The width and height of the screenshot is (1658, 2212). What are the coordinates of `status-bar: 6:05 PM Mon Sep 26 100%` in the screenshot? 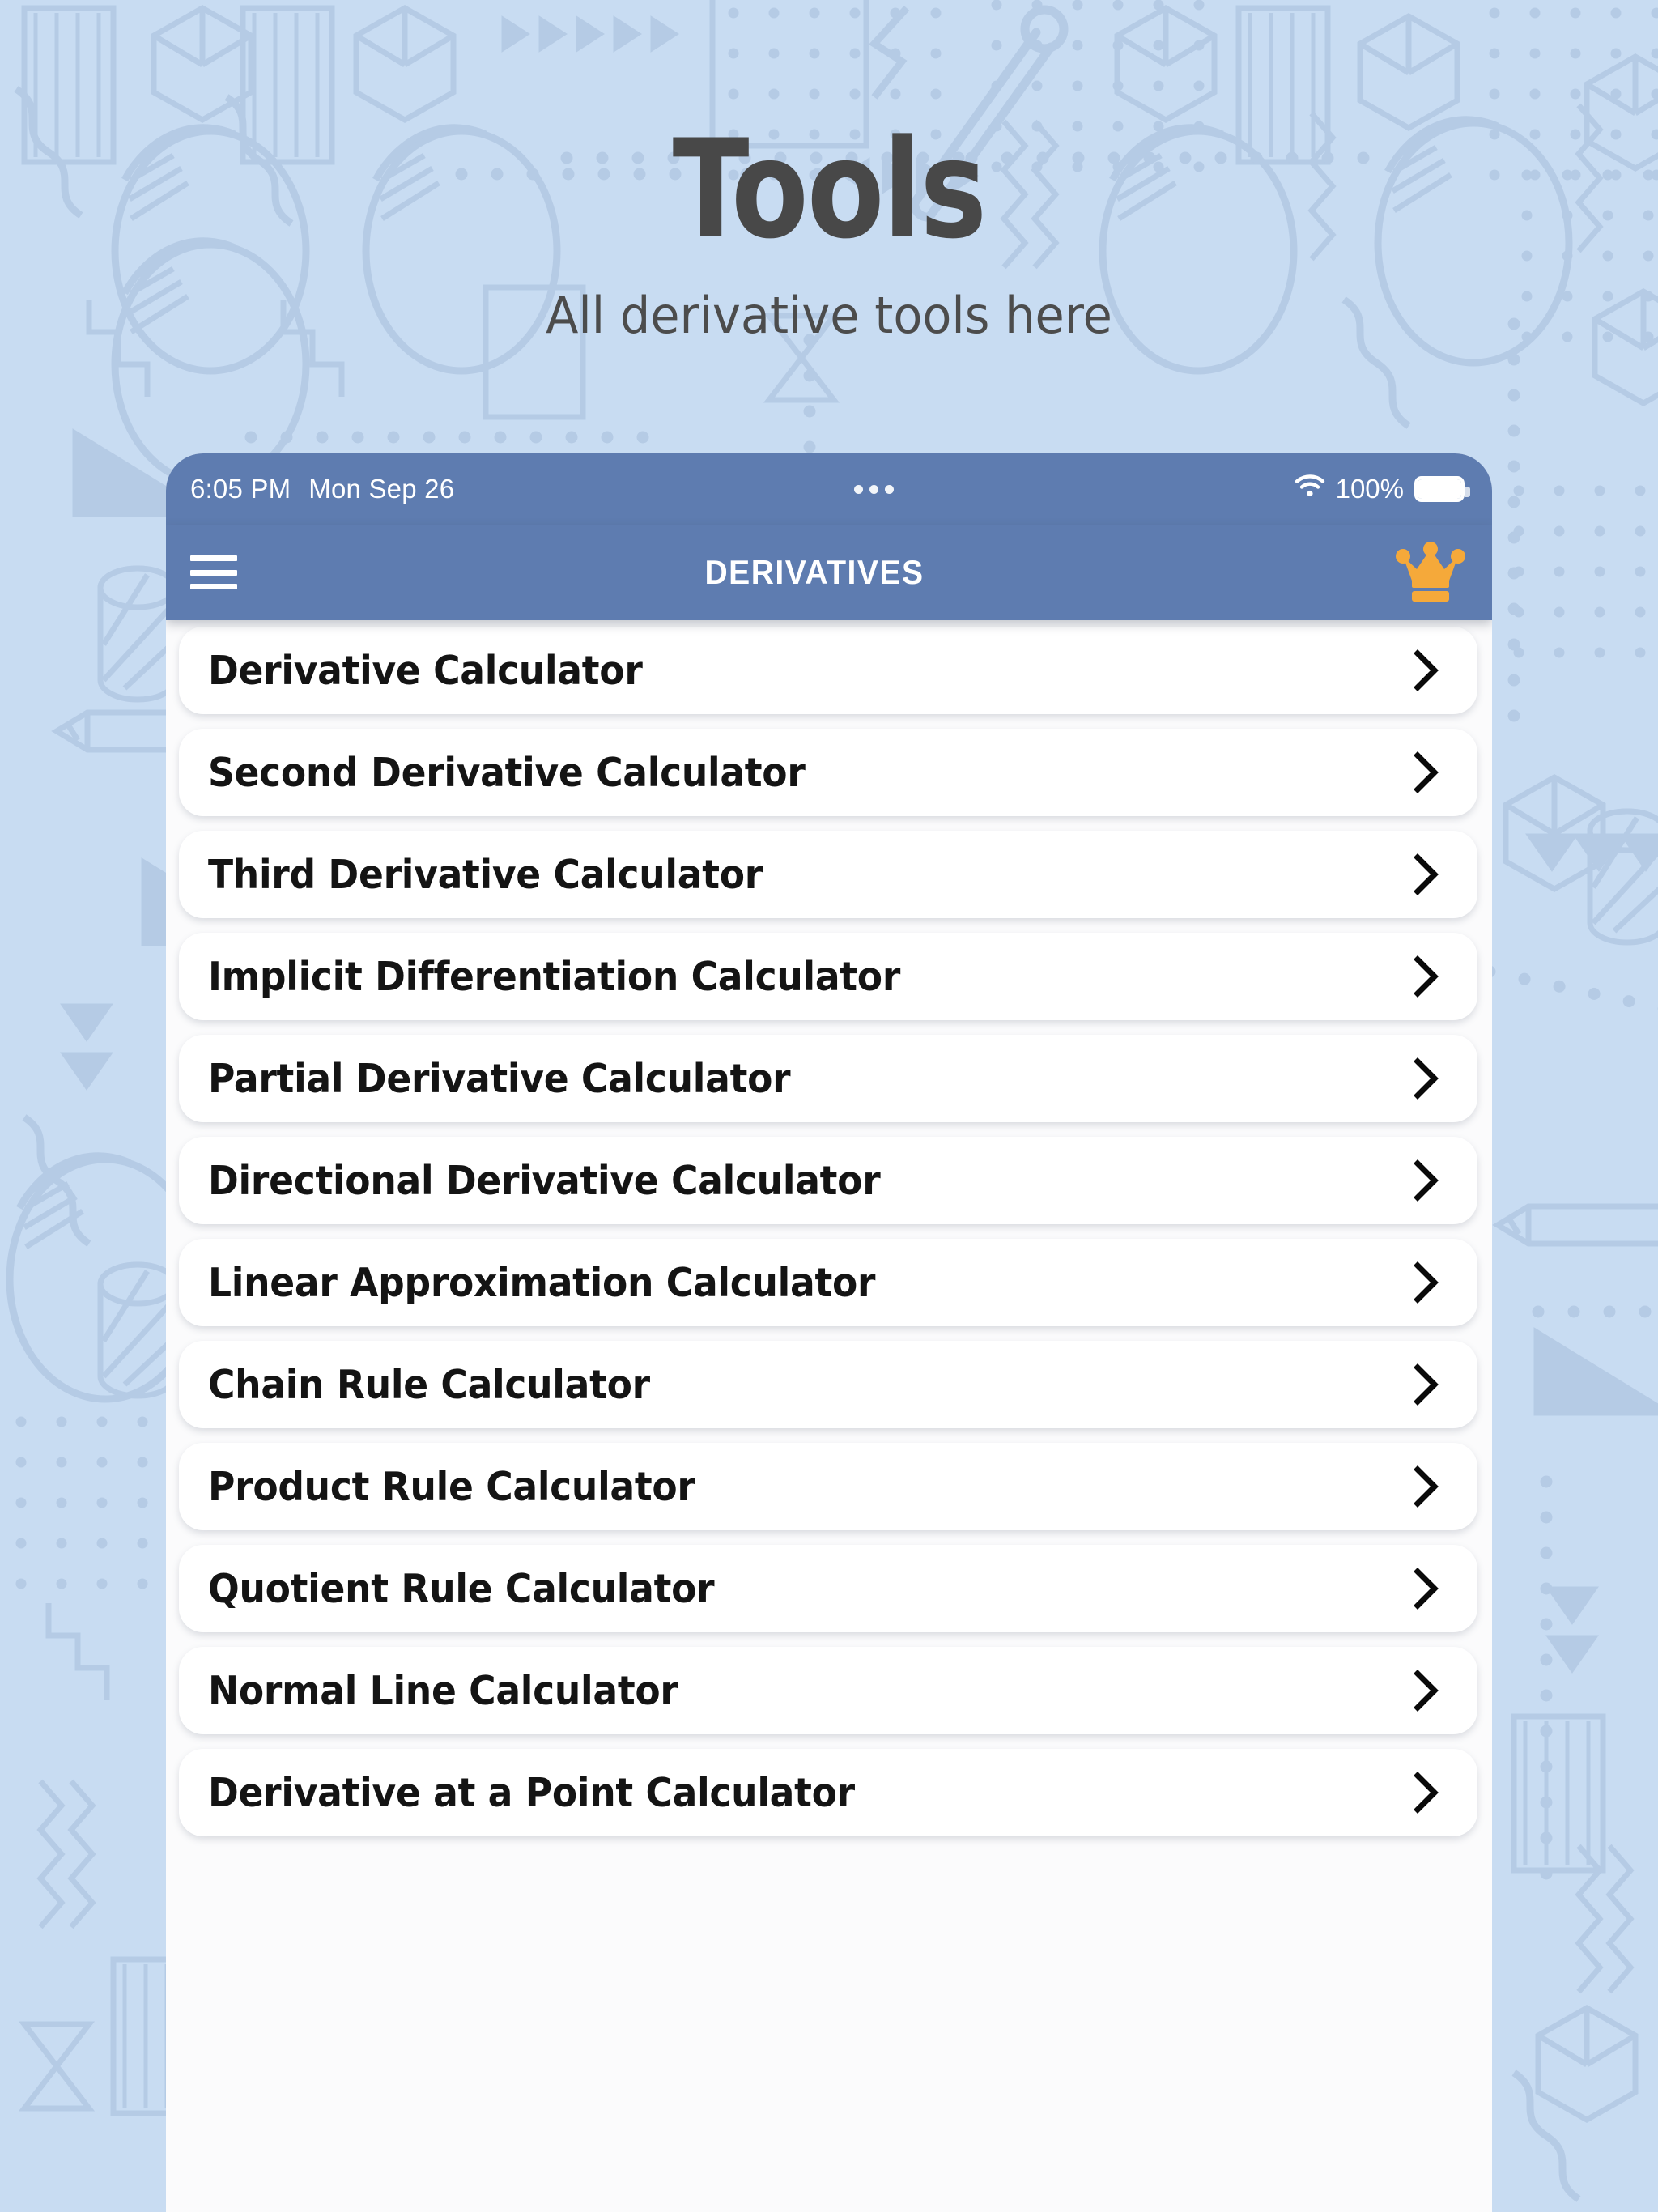 It's located at (829, 489).